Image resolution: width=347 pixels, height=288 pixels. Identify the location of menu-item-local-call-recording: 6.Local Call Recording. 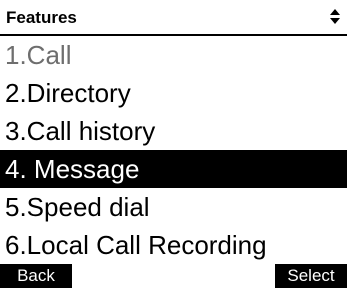
(173, 245).